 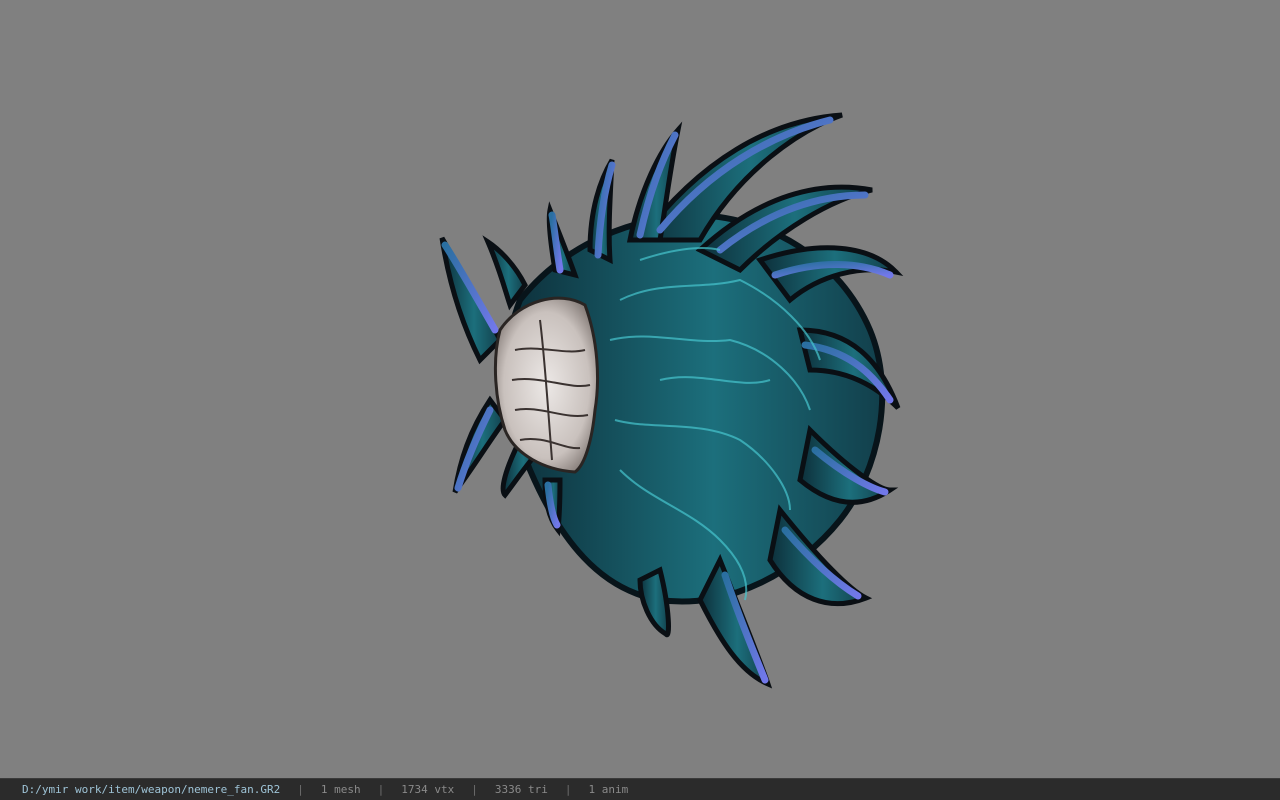 I want to click on anim-count: 1 anim, so click(x=608, y=789).